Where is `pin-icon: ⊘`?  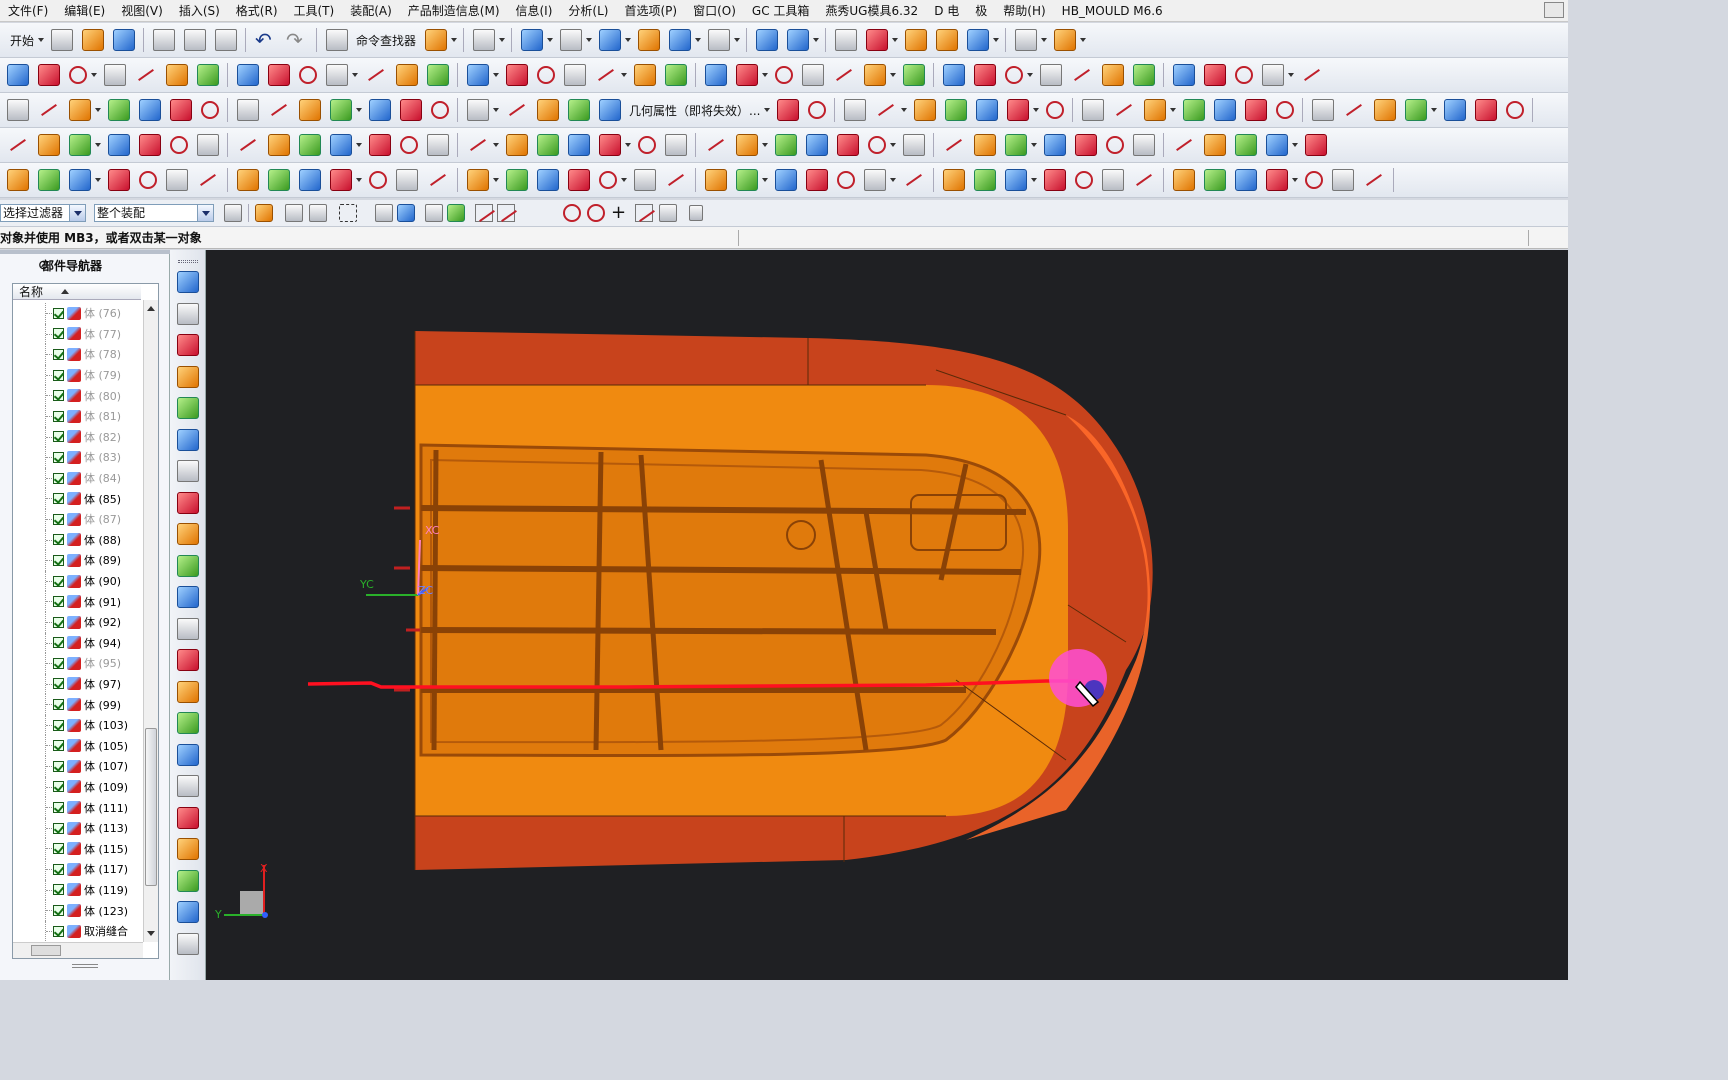
pin-icon: ⊘ is located at coordinates (43, 266).